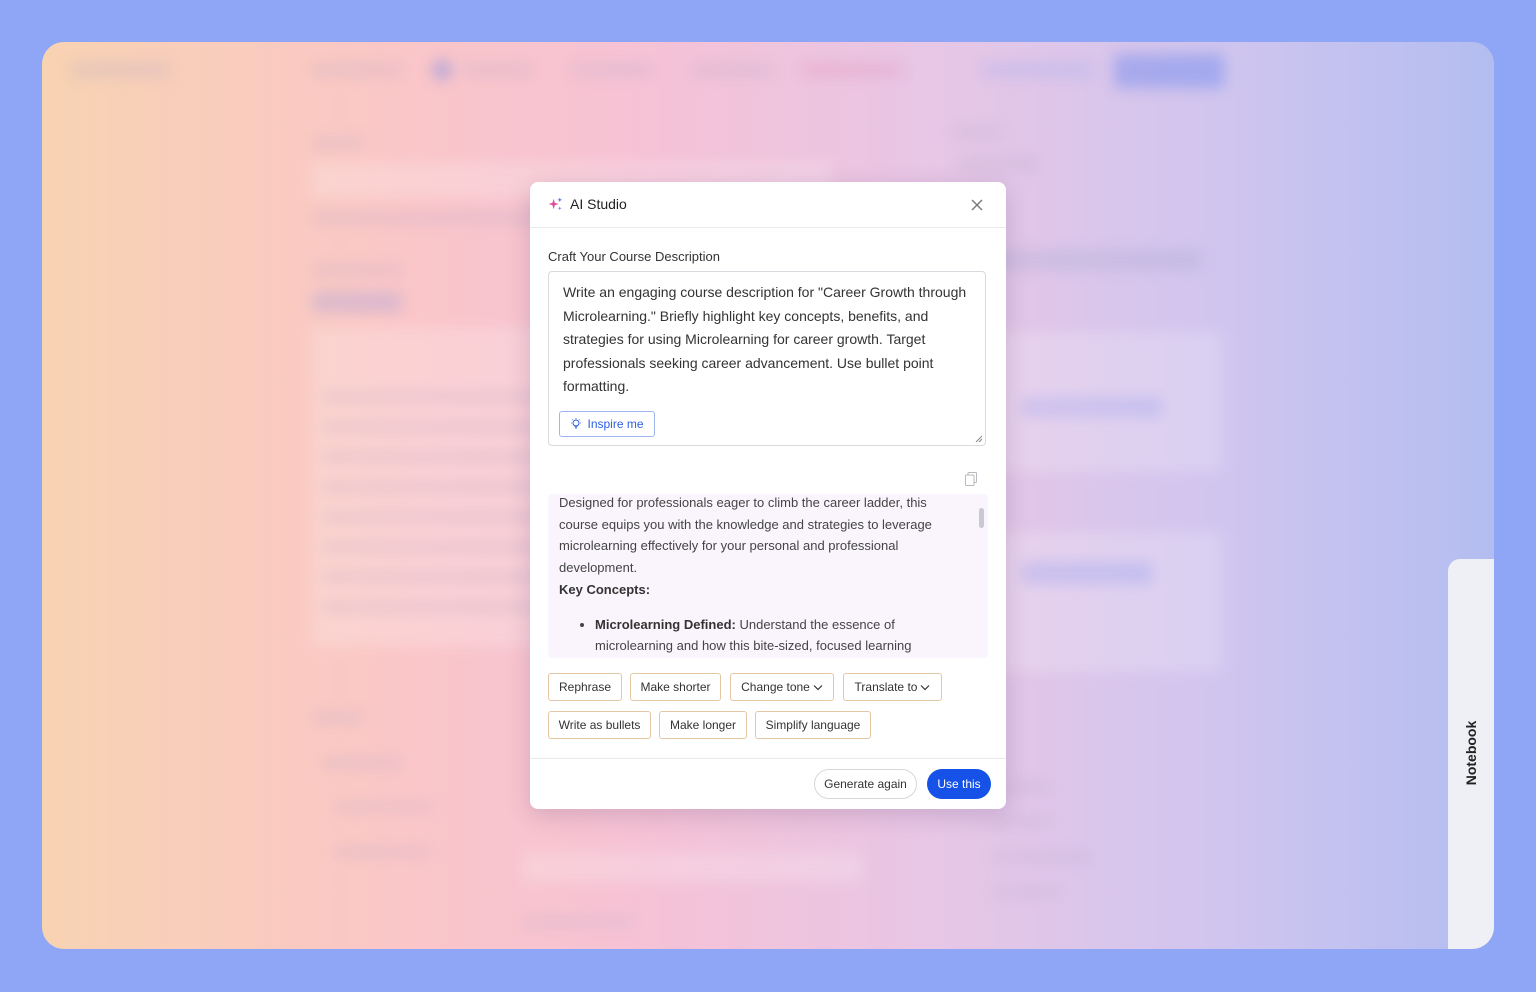  What do you see at coordinates (615, 424) in the screenshot?
I see `inspire-me-label: Inspire me` at bounding box center [615, 424].